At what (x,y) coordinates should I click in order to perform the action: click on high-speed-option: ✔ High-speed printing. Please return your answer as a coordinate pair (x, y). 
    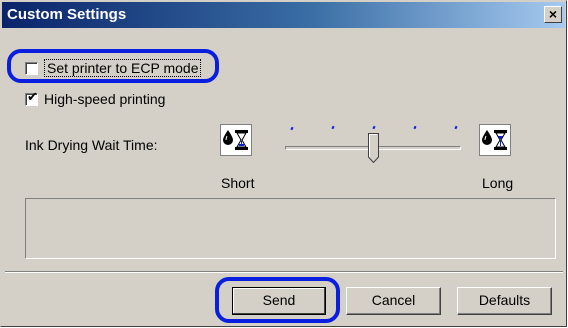
    Looking at the image, I should click on (95, 99).